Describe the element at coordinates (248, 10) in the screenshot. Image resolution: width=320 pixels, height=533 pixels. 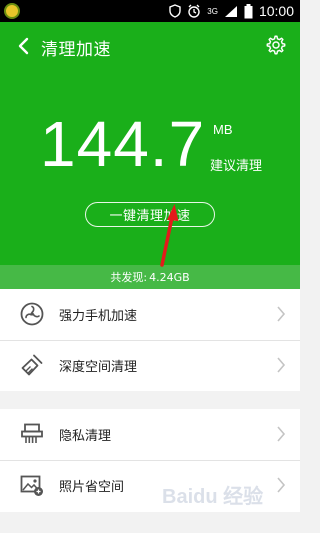
I see `battery-icon` at that location.